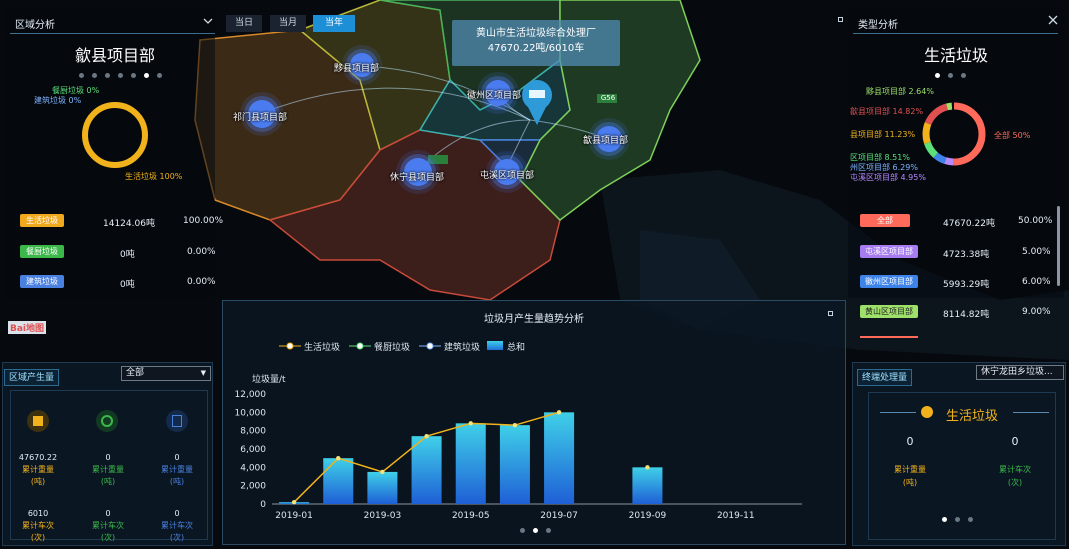 This screenshot has height=549, width=1069. Describe the element at coordinates (253, 432) in the screenshot. I see `y-tick-label: 8,000` at that location.